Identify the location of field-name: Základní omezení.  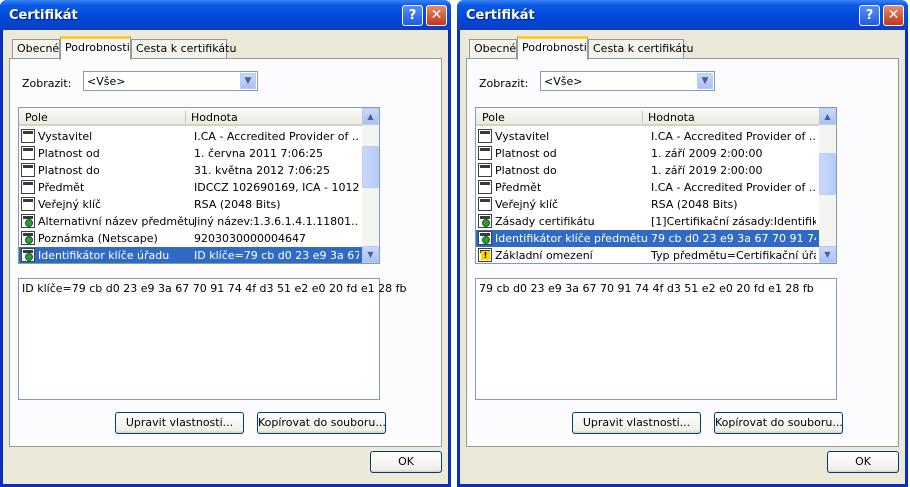
(544, 255).